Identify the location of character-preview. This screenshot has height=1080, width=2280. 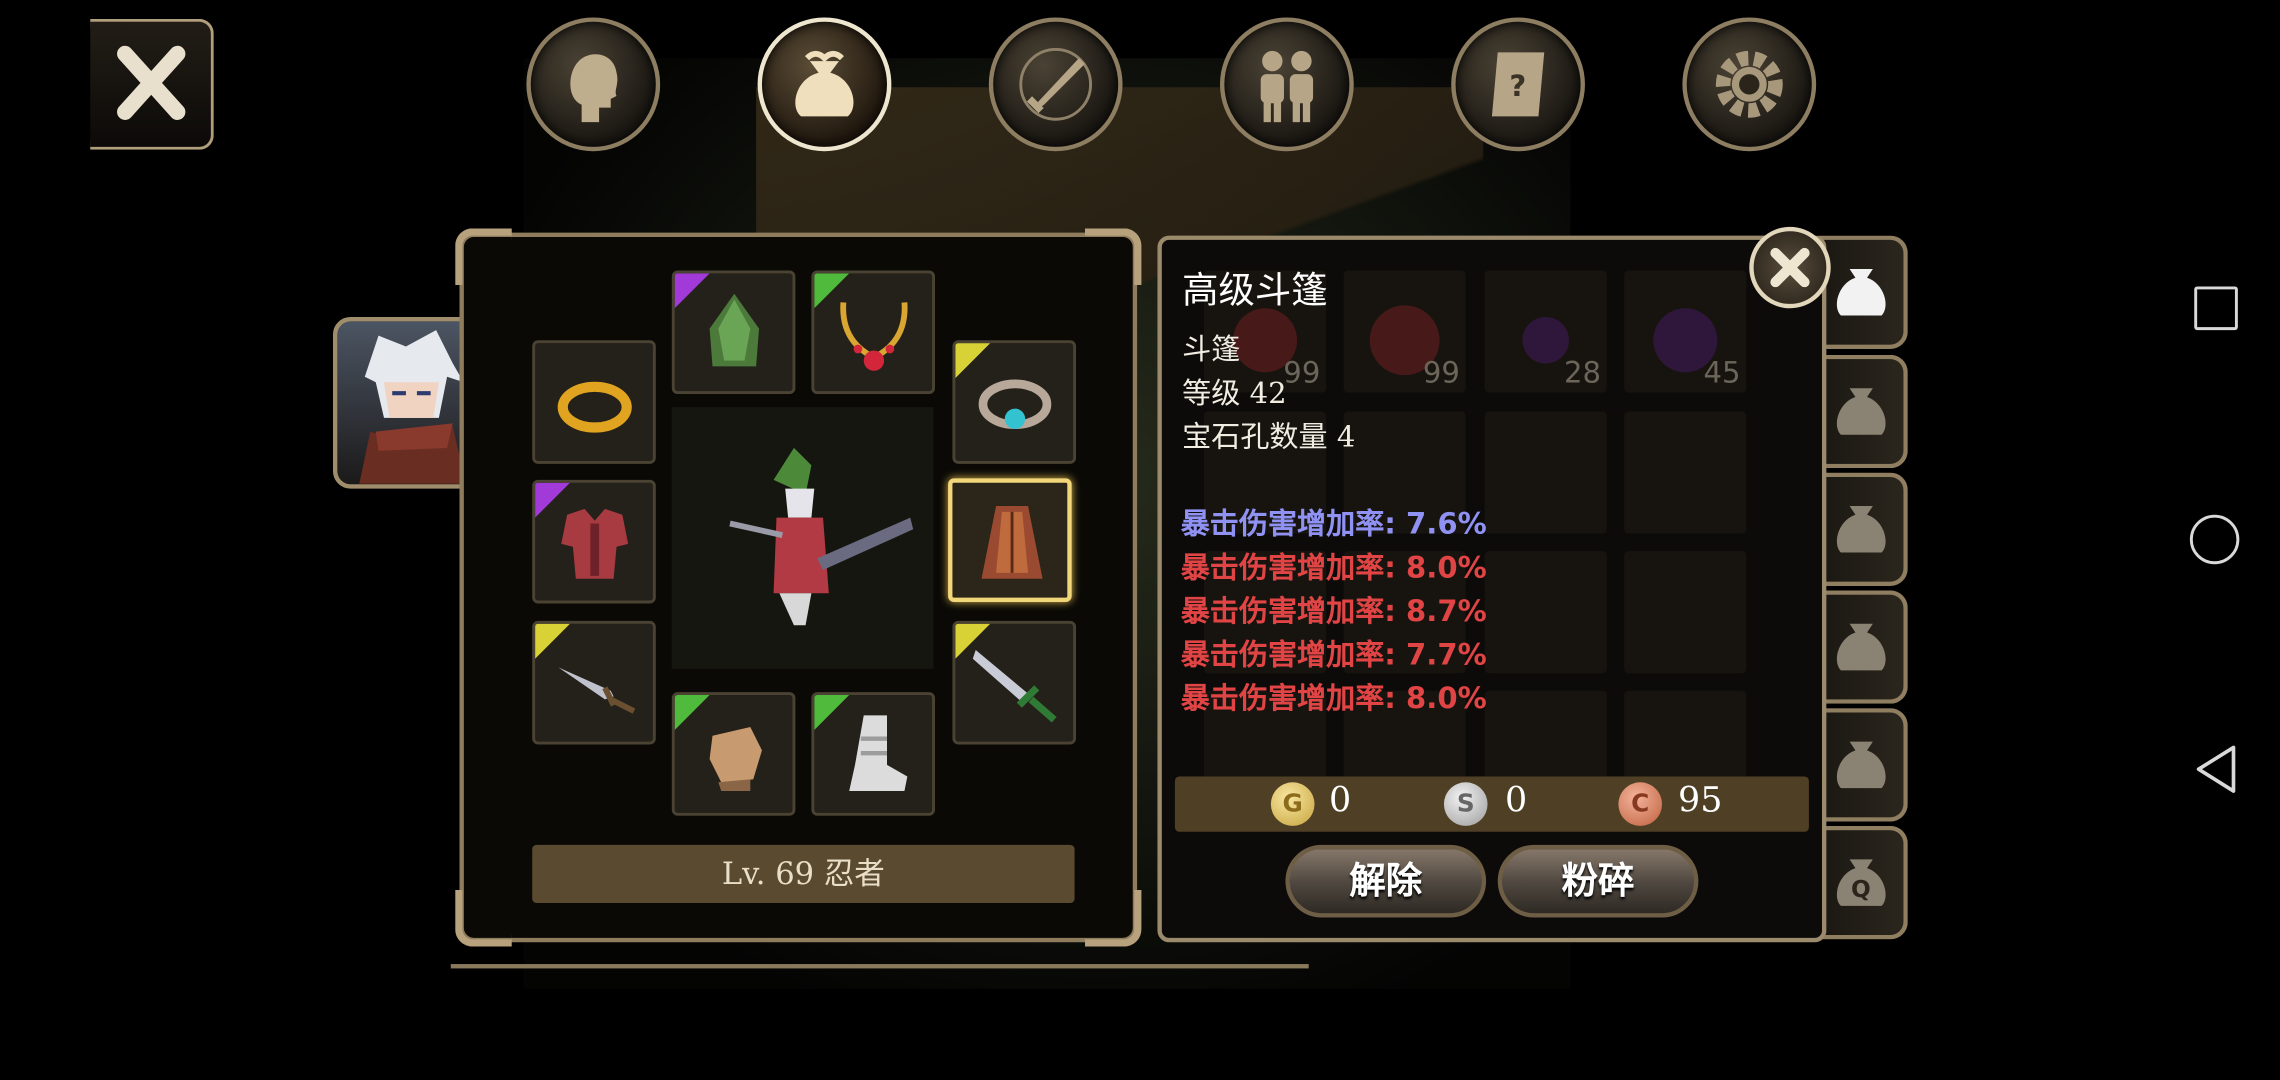
(802, 538).